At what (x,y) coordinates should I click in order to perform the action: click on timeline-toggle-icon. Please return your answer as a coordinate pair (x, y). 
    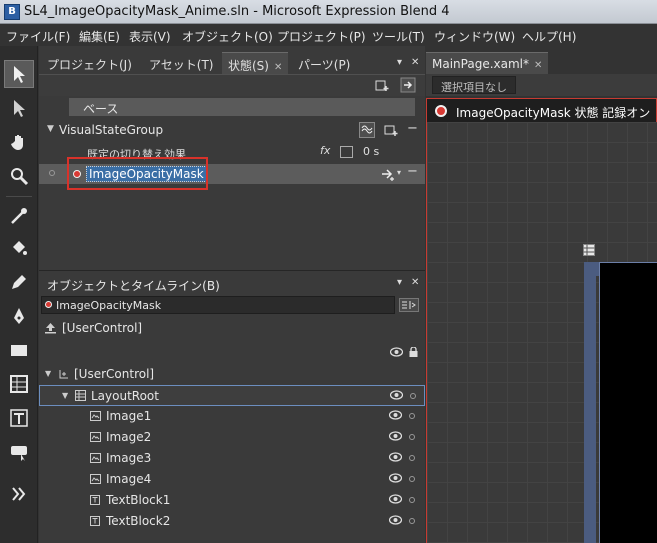
    Looking at the image, I should click on (409, 305).